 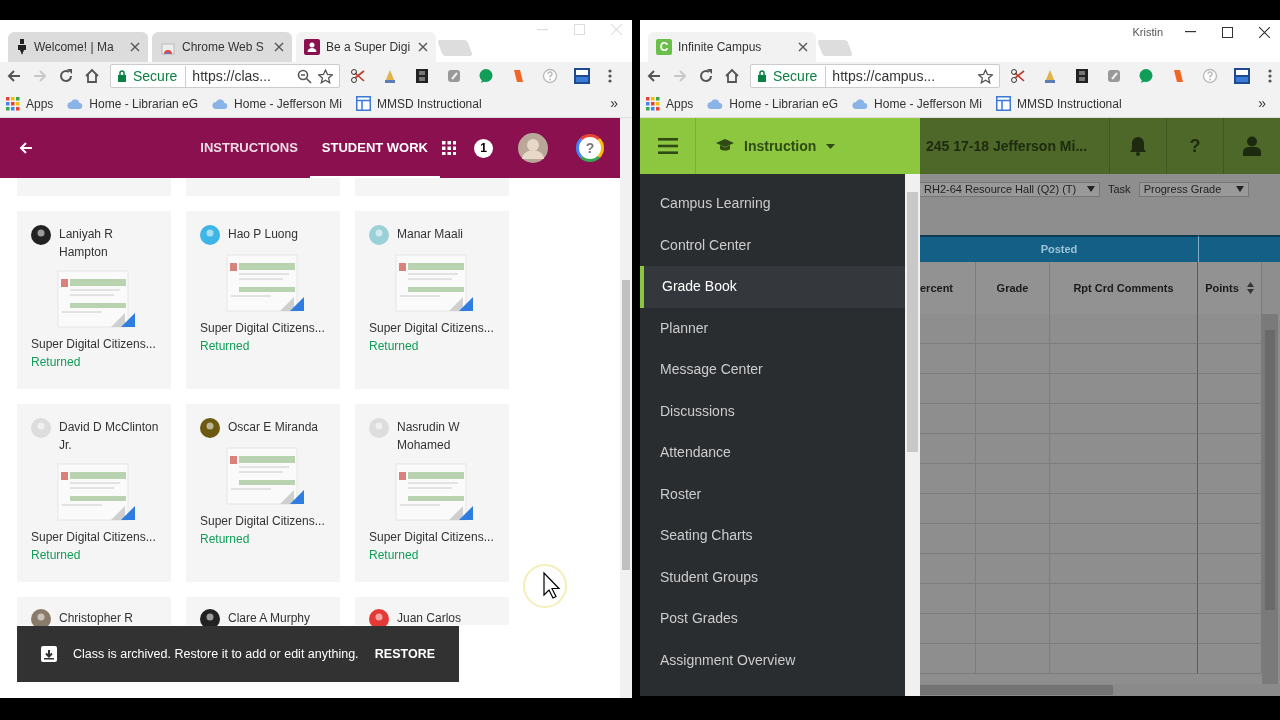 I want to click on submission-card: Hao P Luong Super Digital Citizens... Returned, so click(x=263, y=300).